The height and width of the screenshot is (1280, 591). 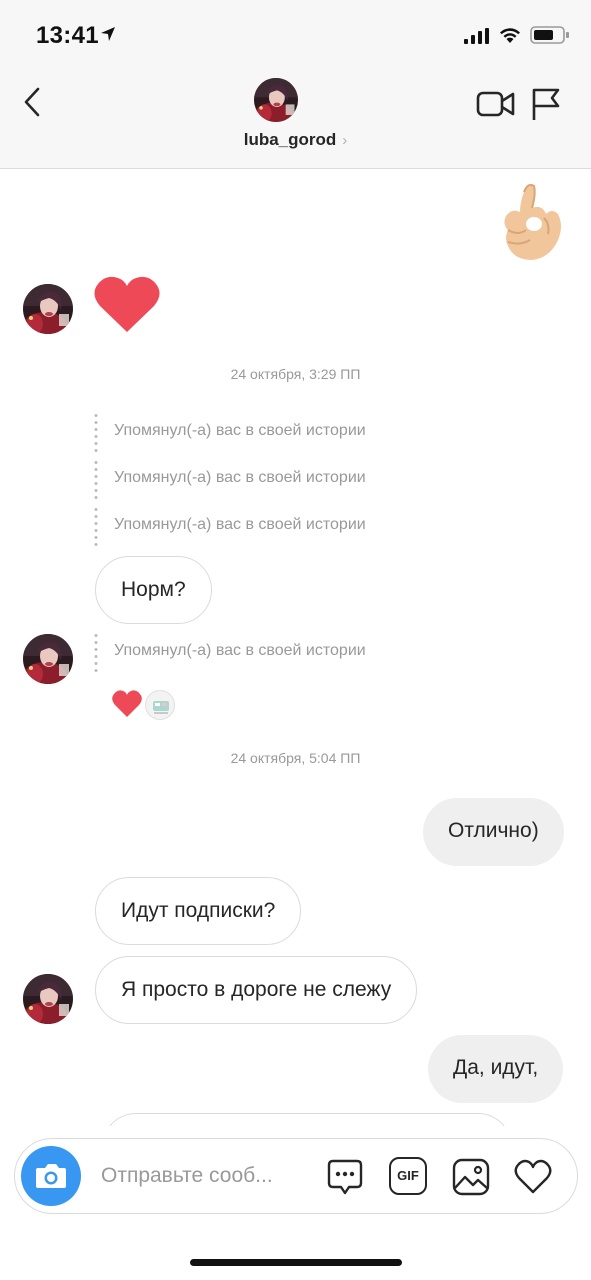 What do you see at coordinates (256, 990) in the screenshot?
I see `message-bubble-incoming: Я просто в дороге не слежу` at bounding box center [256, 990].